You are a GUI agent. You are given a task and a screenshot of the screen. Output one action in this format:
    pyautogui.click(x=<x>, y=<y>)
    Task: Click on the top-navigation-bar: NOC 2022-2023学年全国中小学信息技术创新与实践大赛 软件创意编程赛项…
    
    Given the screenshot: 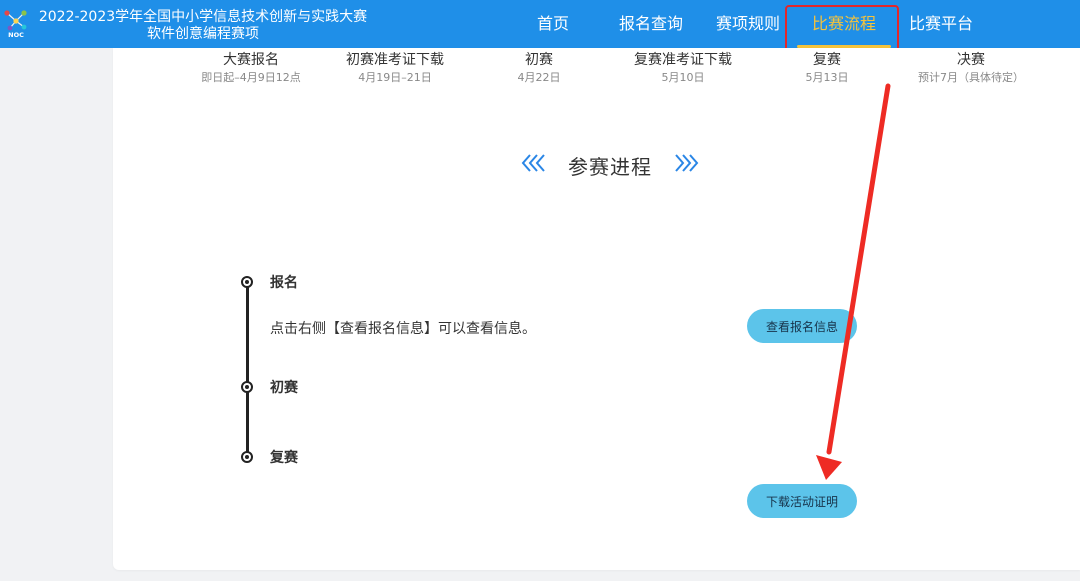 What is the action you would take?
    pyautogui.click(x=540, y=24)
    